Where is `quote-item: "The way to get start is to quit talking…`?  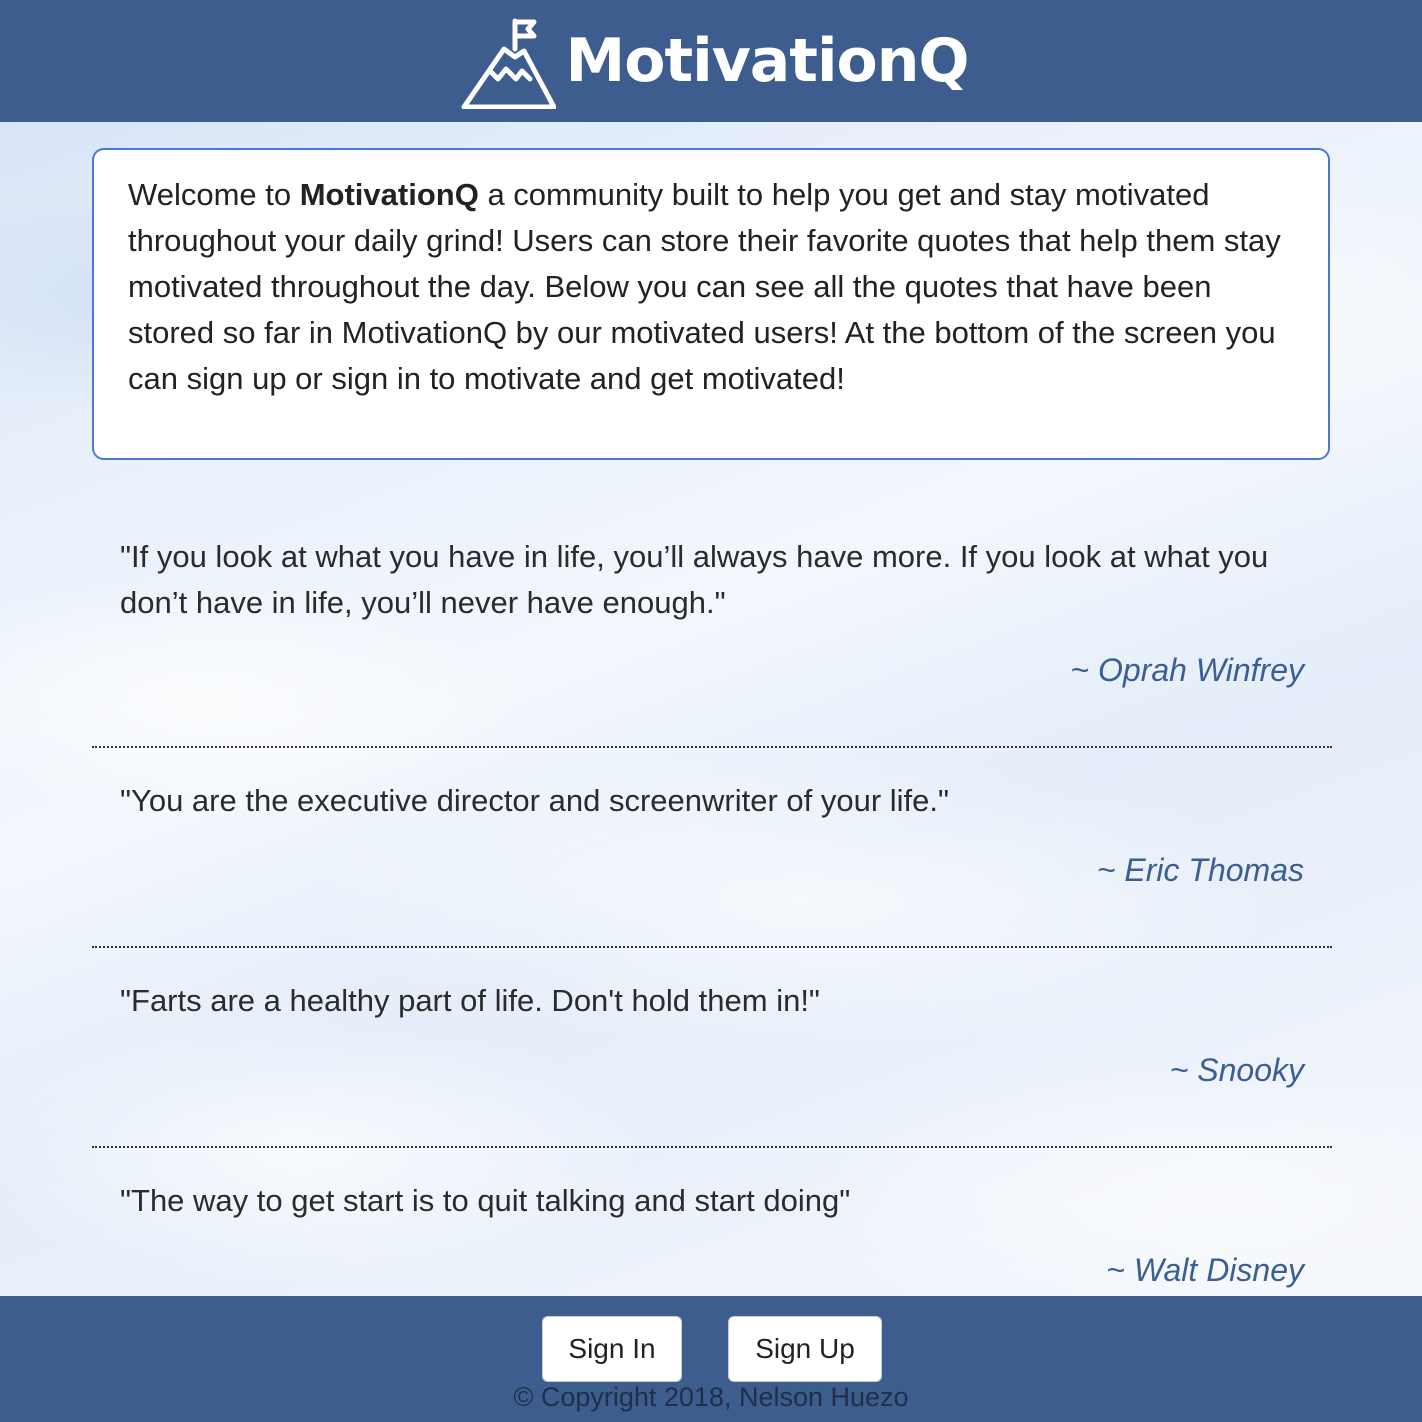 quote-item: "The way to get start is to quit talking… is located at coordinates (712, 1223).